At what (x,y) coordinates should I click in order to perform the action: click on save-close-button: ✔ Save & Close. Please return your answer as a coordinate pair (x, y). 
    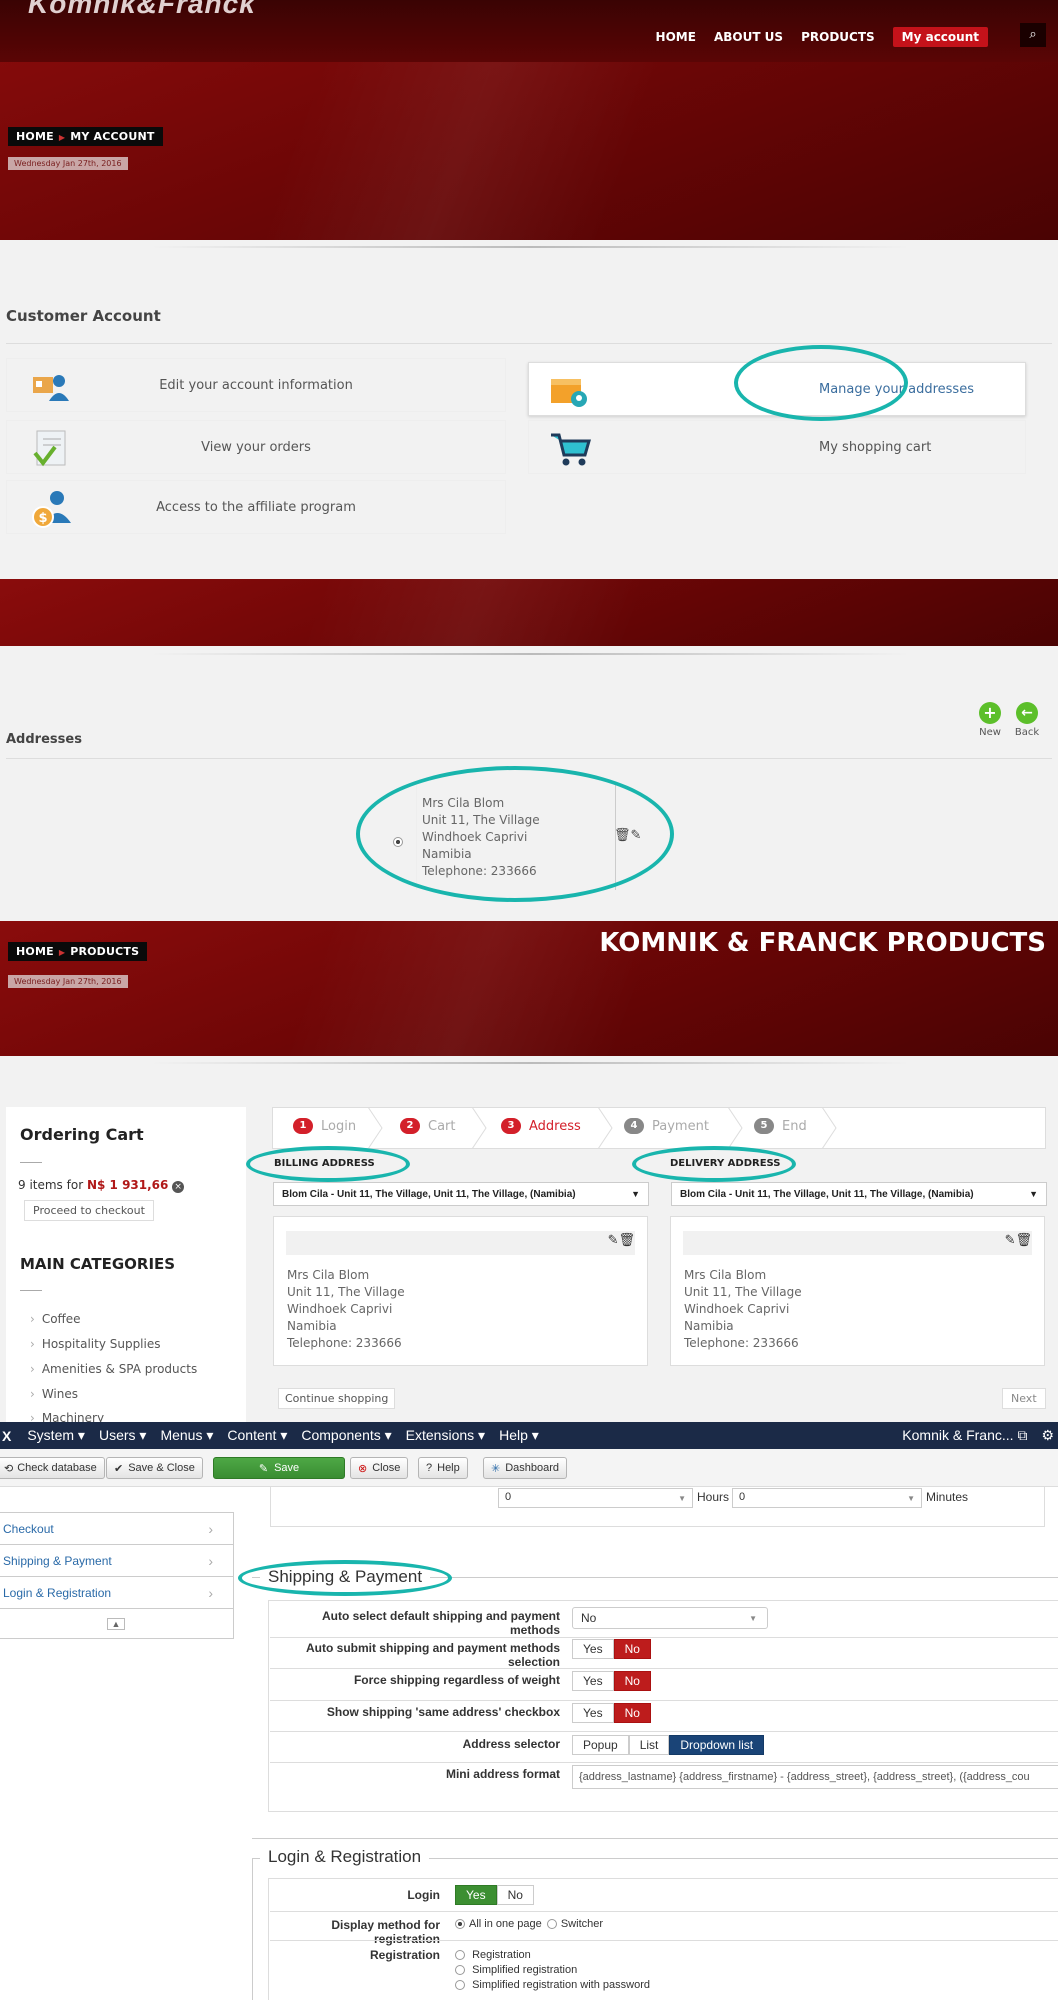
    Looking at the image, I should click on (154, 1468).